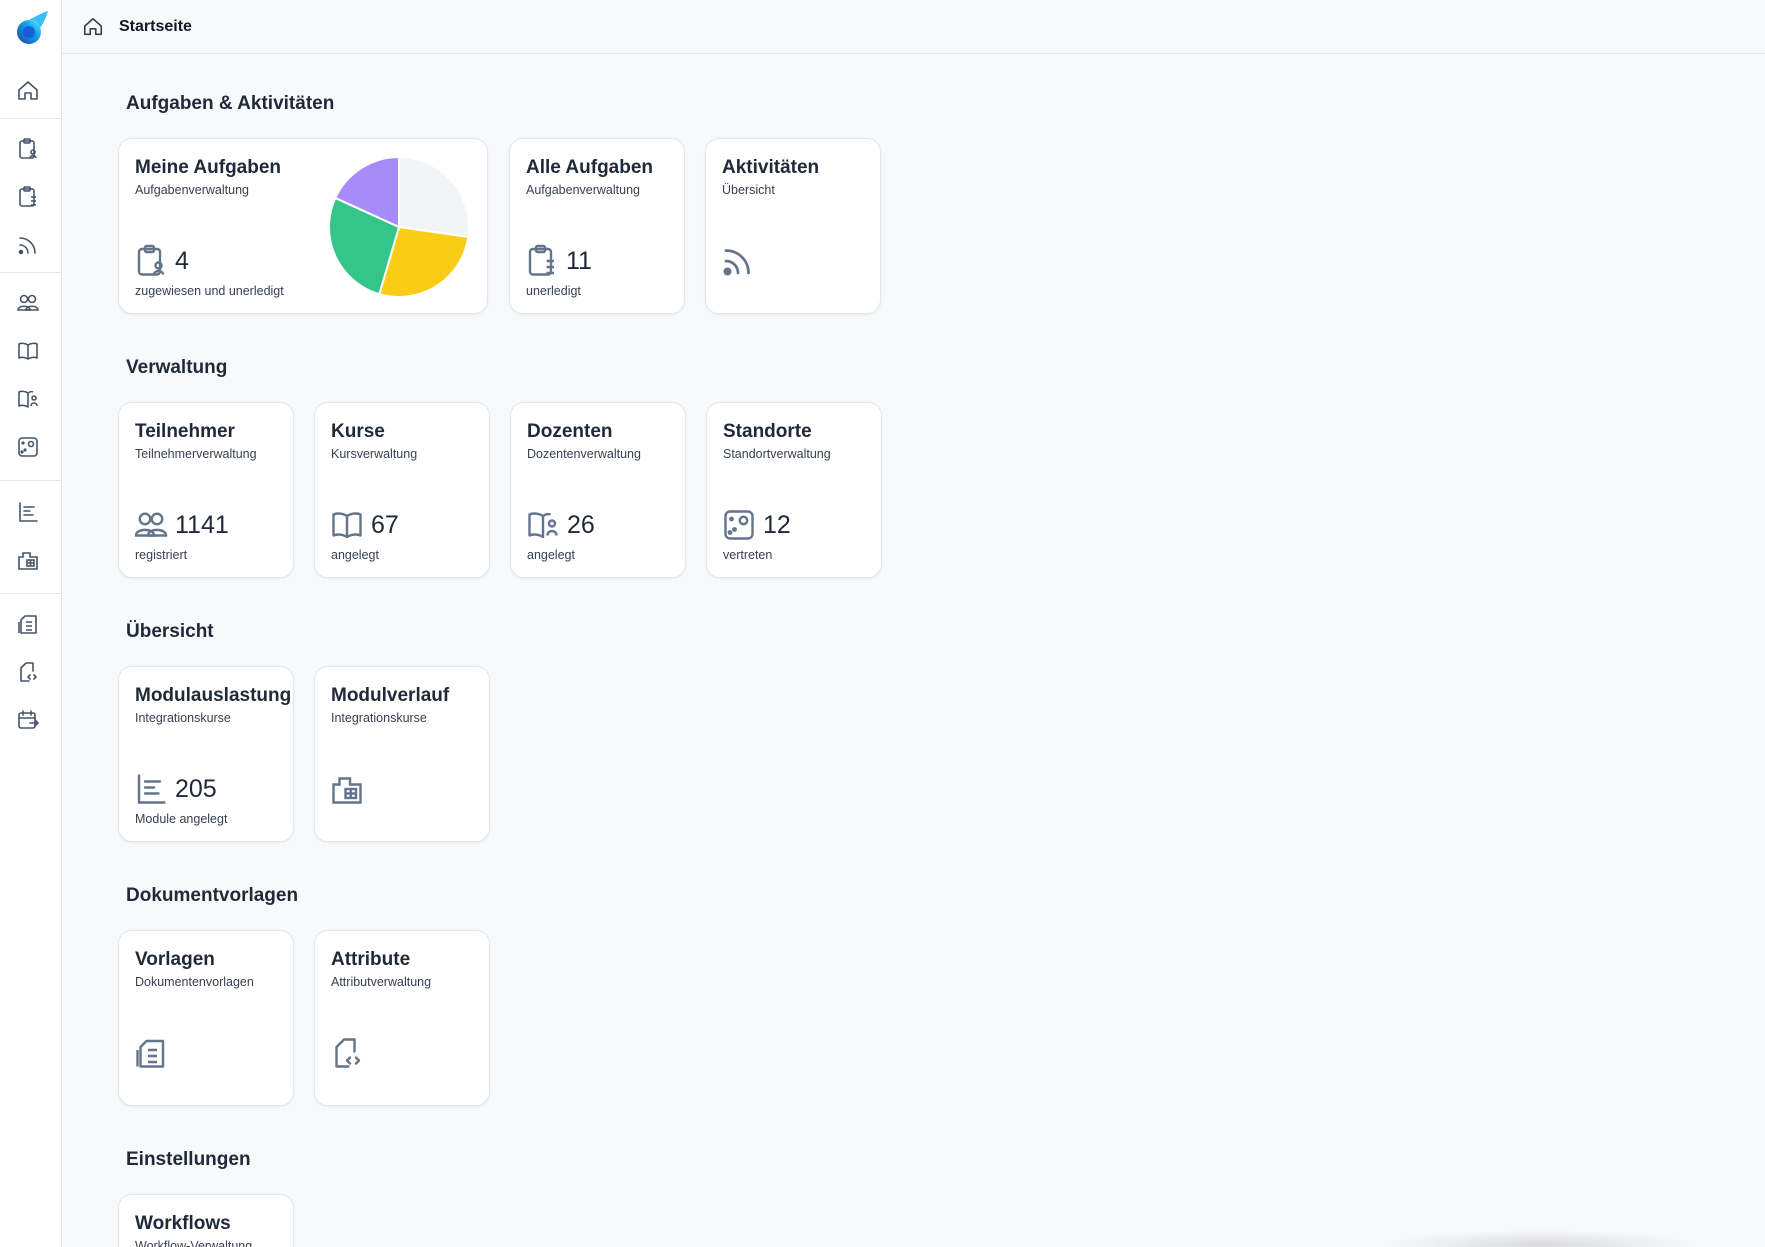  What do you see at coordinates (182, 260) in the screenshot?
I see `card-value: 4` at bounding box center [182, 260].